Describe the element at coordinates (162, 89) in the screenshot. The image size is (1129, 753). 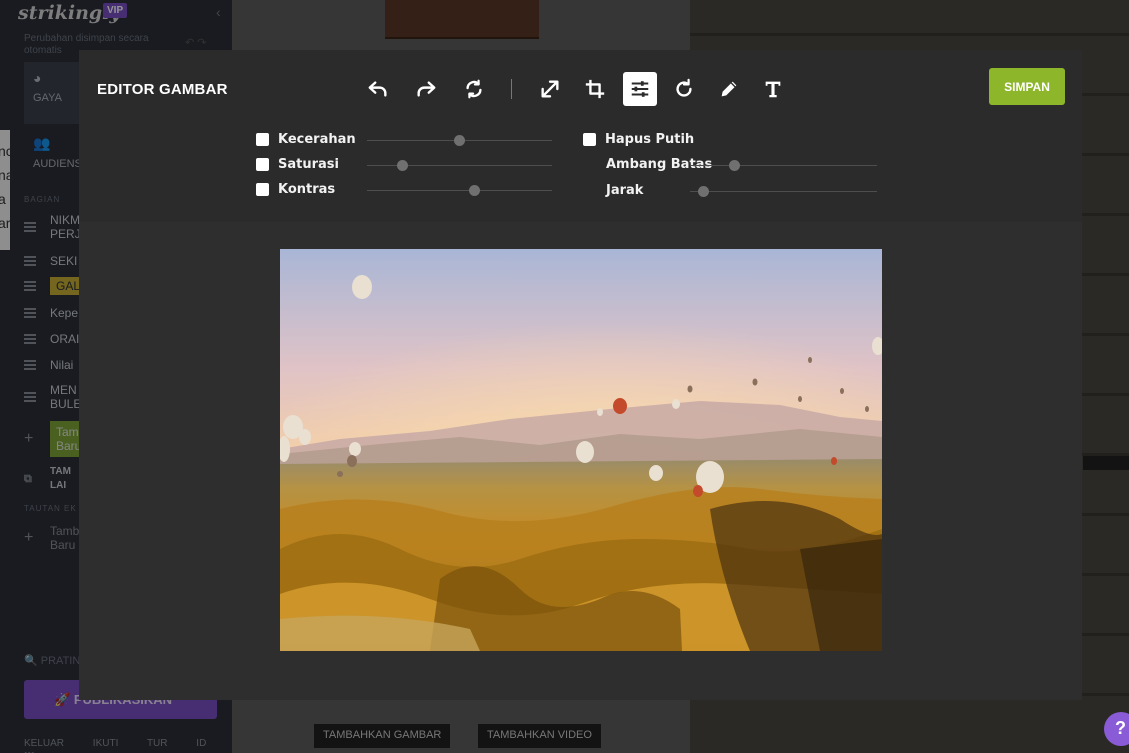
I see `modal-title: EDITOR GAMBAR` at that location.